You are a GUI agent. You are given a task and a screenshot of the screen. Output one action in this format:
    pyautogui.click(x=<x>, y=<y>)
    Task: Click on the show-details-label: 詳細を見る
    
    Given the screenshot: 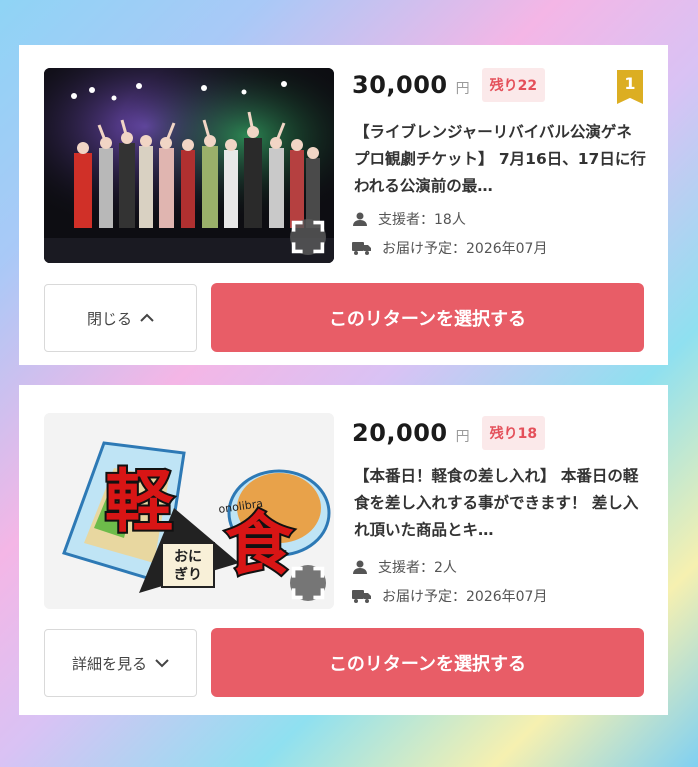 What is the action you would take?
    pyautogui.click(x=109, y=663)
    